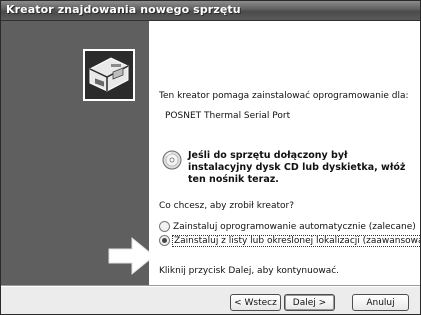 Image resolution: width=421 pixels, height=315 pixels. I want to click on radio-advanced, so click(164, 240).